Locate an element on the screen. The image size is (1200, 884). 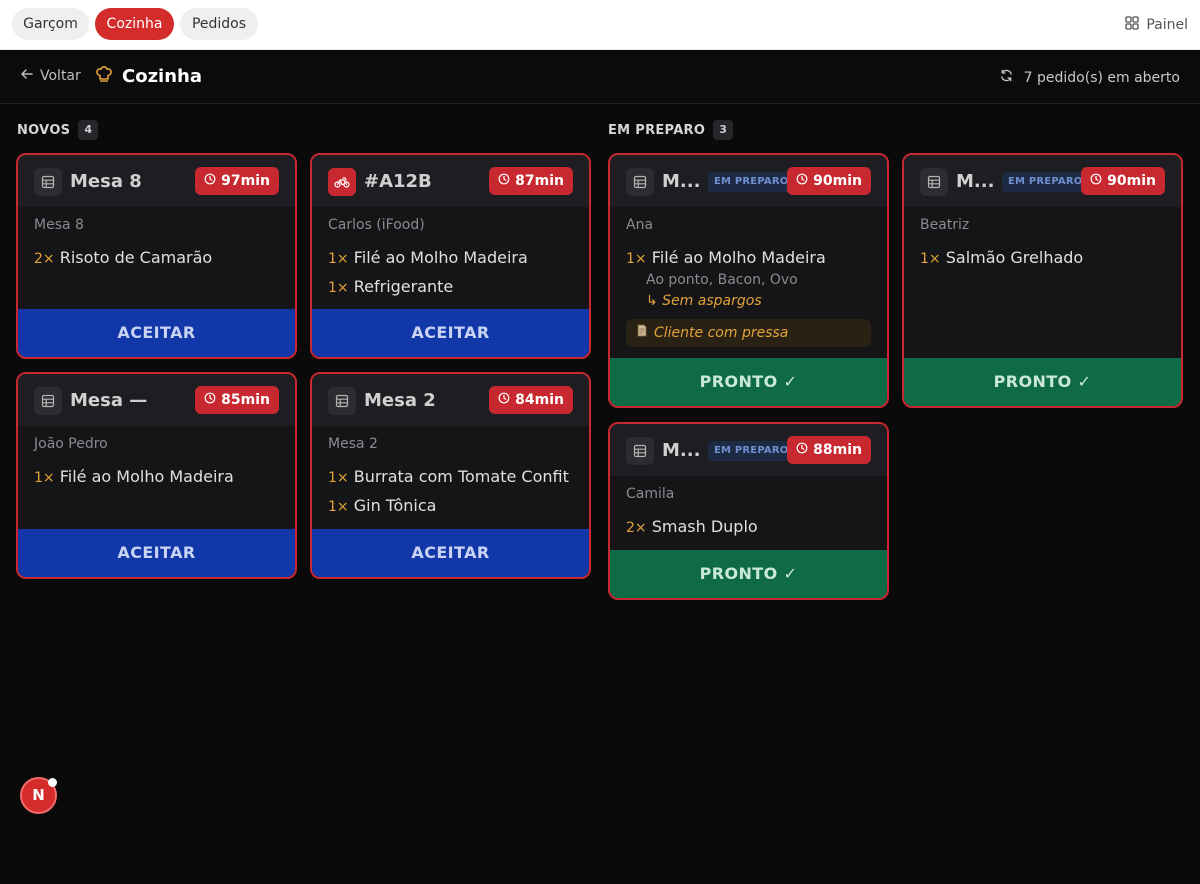
order-note: Cliente com pressa is located at coordinates (748, 333).